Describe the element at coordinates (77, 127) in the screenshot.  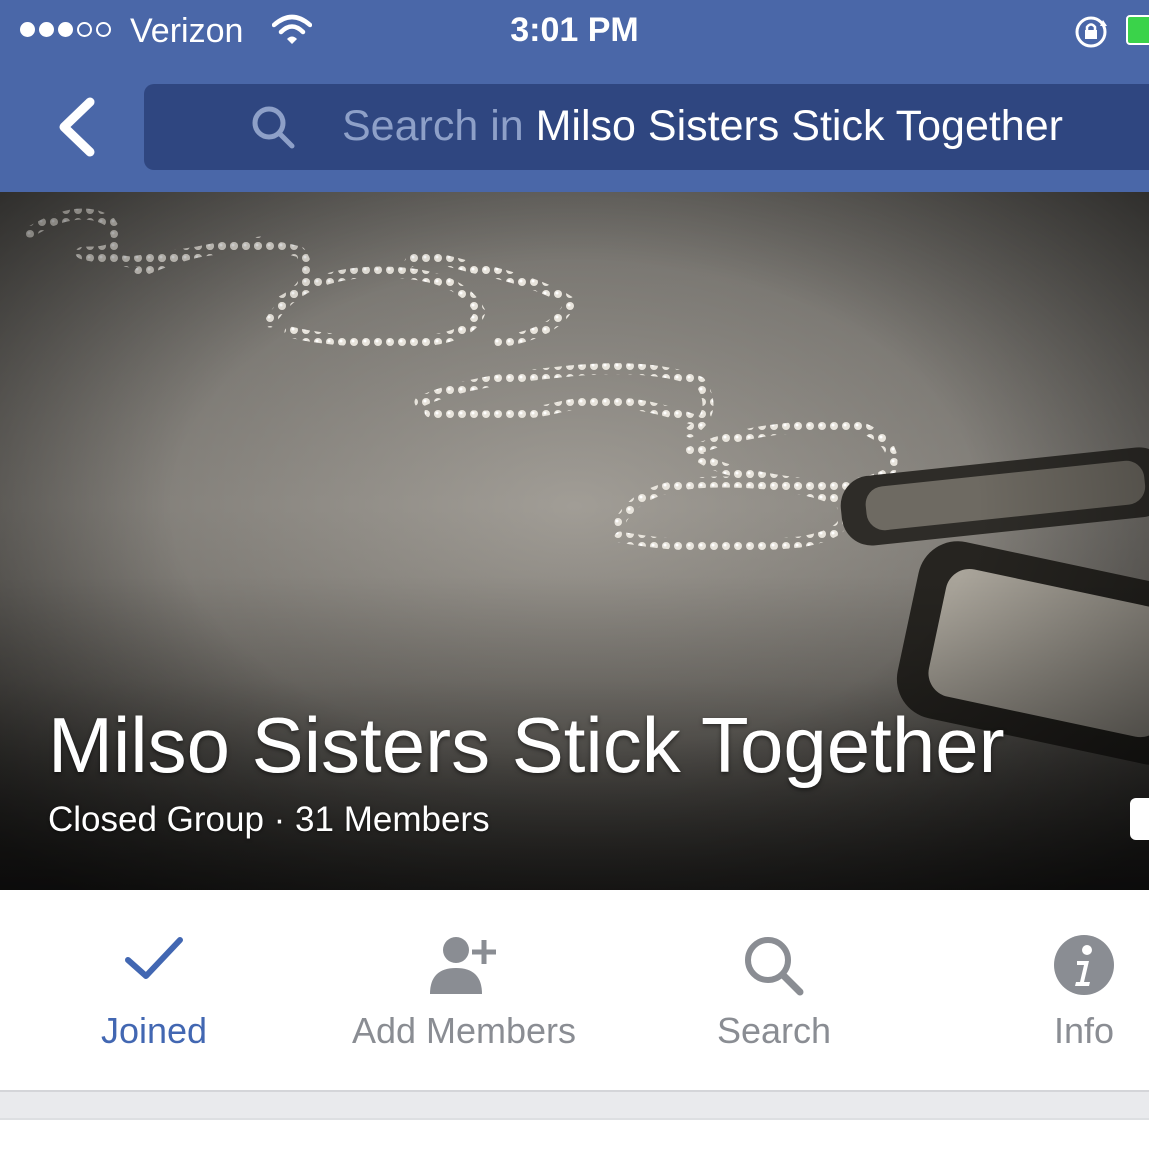
I see `back-chevron-icon` at that location.